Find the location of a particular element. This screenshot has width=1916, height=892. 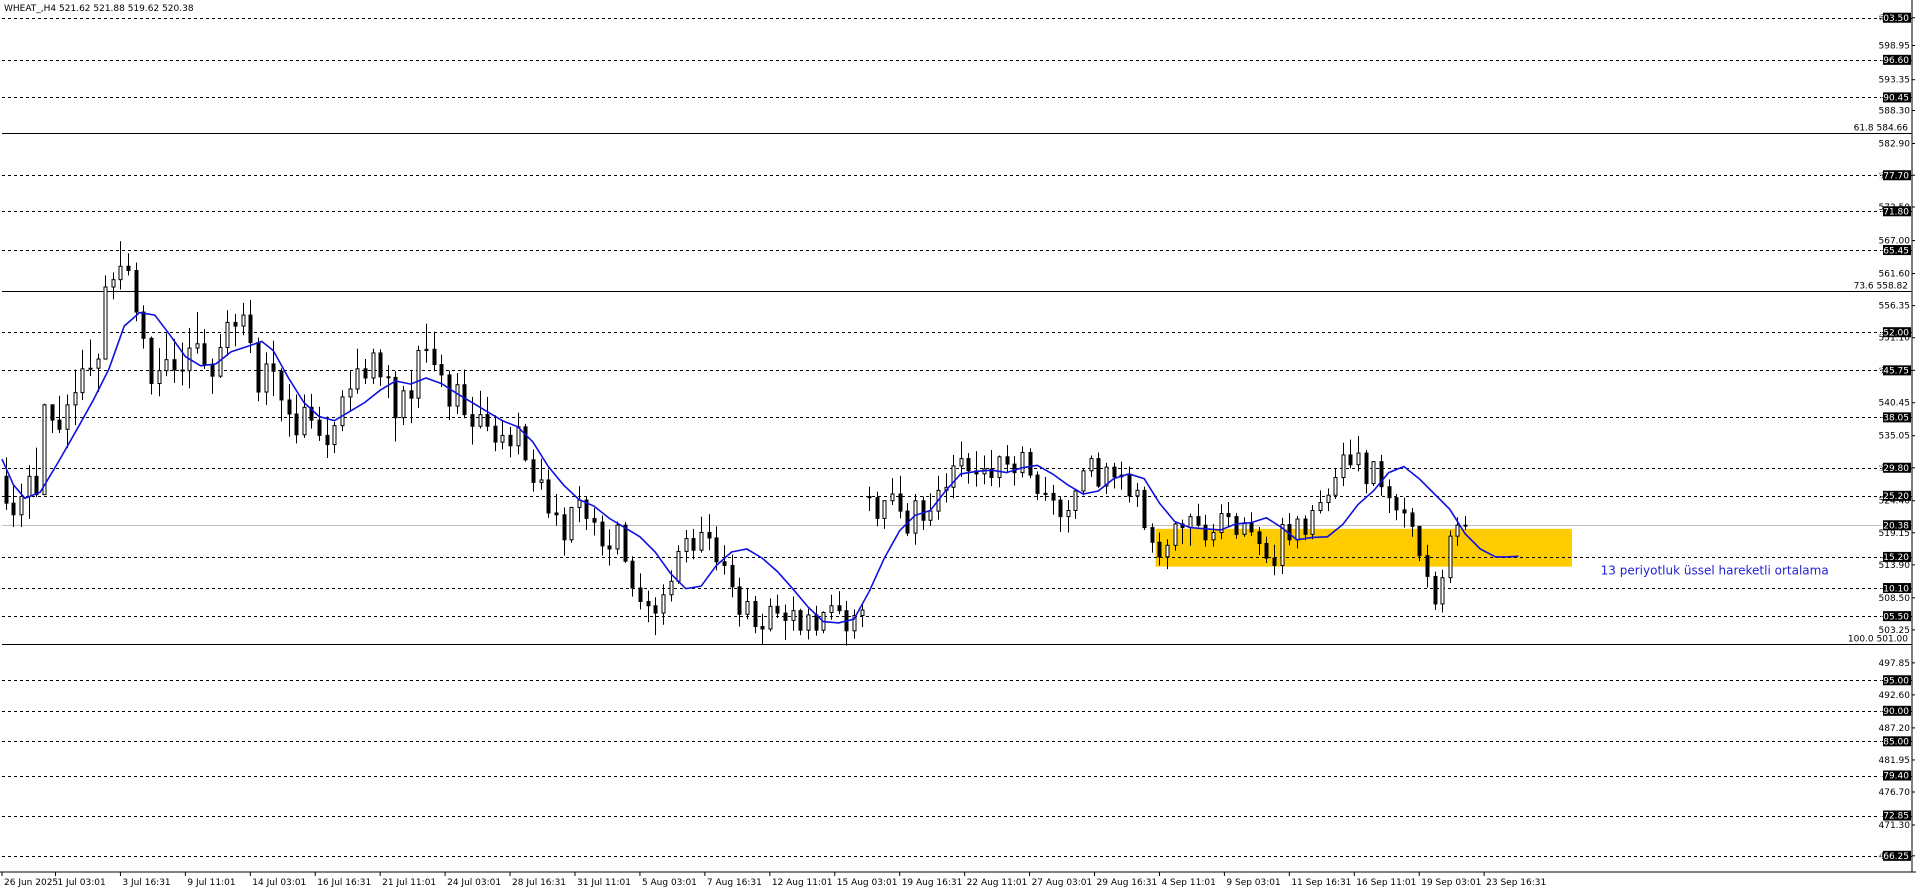

price-tick-label: 598.95 is located at coordinates (1895, 46).